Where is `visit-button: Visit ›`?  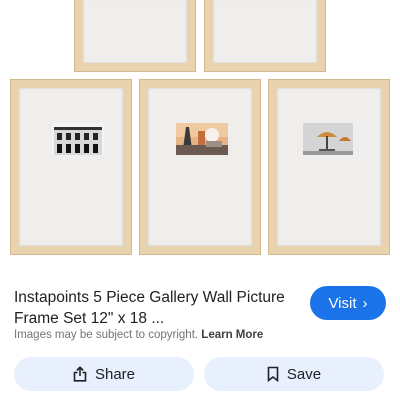 visit-button: Visit › is located at coordinates (348, 303).